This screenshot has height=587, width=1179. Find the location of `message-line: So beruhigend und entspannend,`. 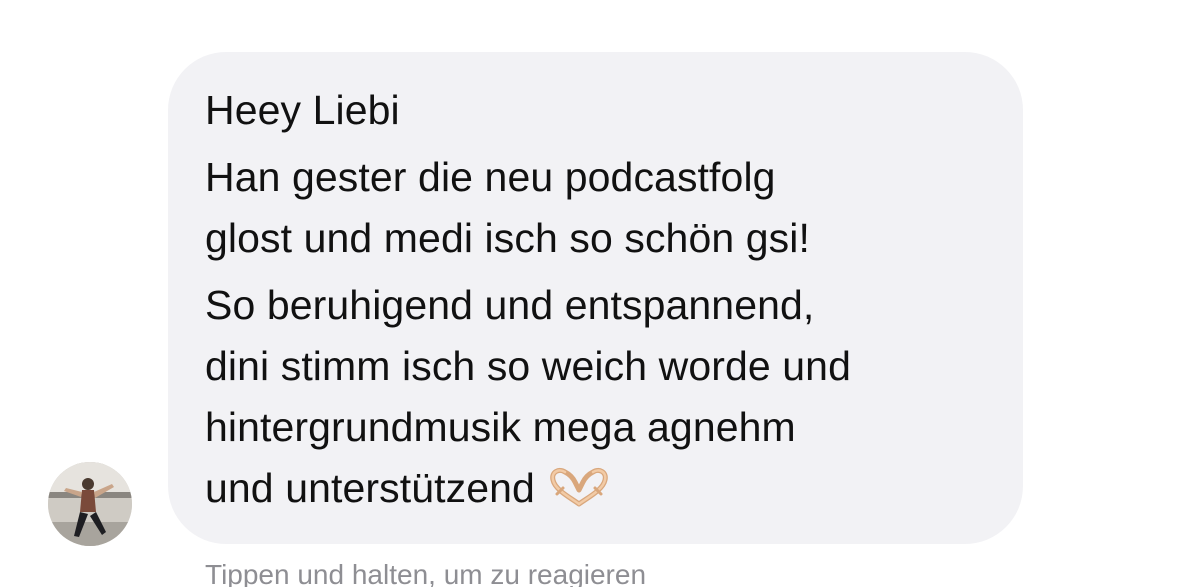

message-line: So beruhigend und entspannend, is located at coordinates (510, 305).